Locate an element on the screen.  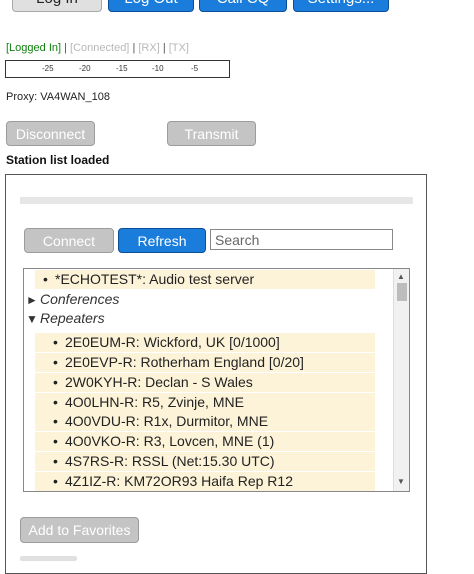
station-label: 2W0KYH-R: Declan - S Wales is located at coordinates (159, 382).